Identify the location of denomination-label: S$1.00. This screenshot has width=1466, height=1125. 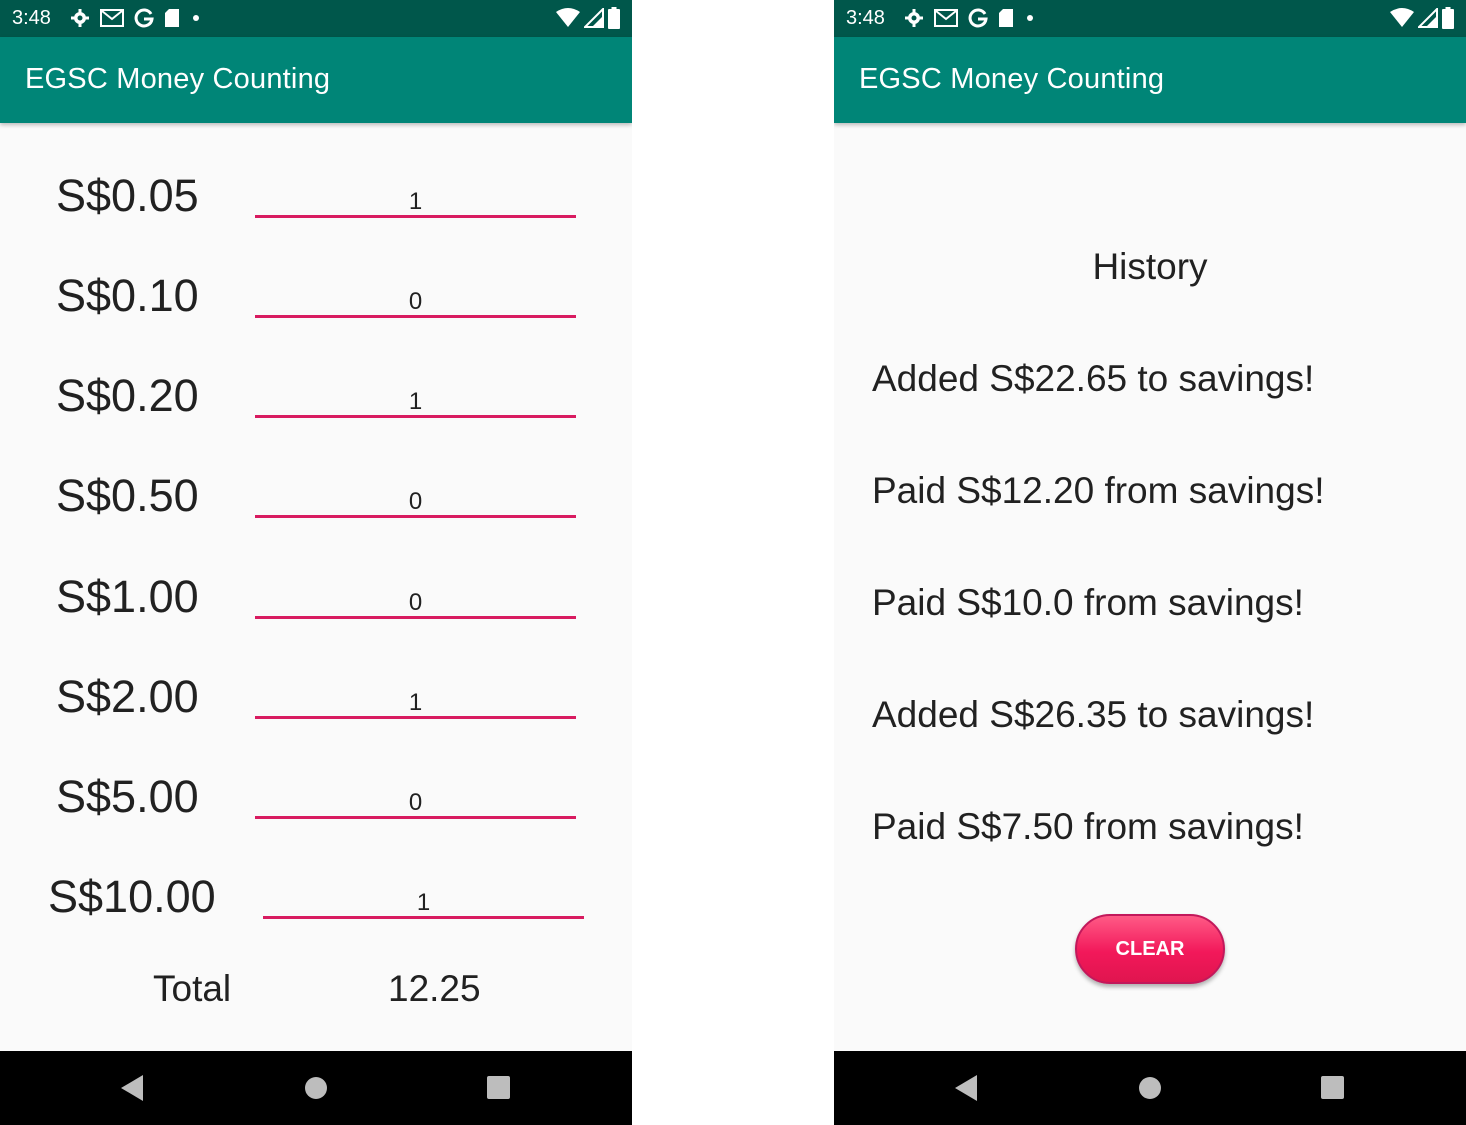
(127, 596).